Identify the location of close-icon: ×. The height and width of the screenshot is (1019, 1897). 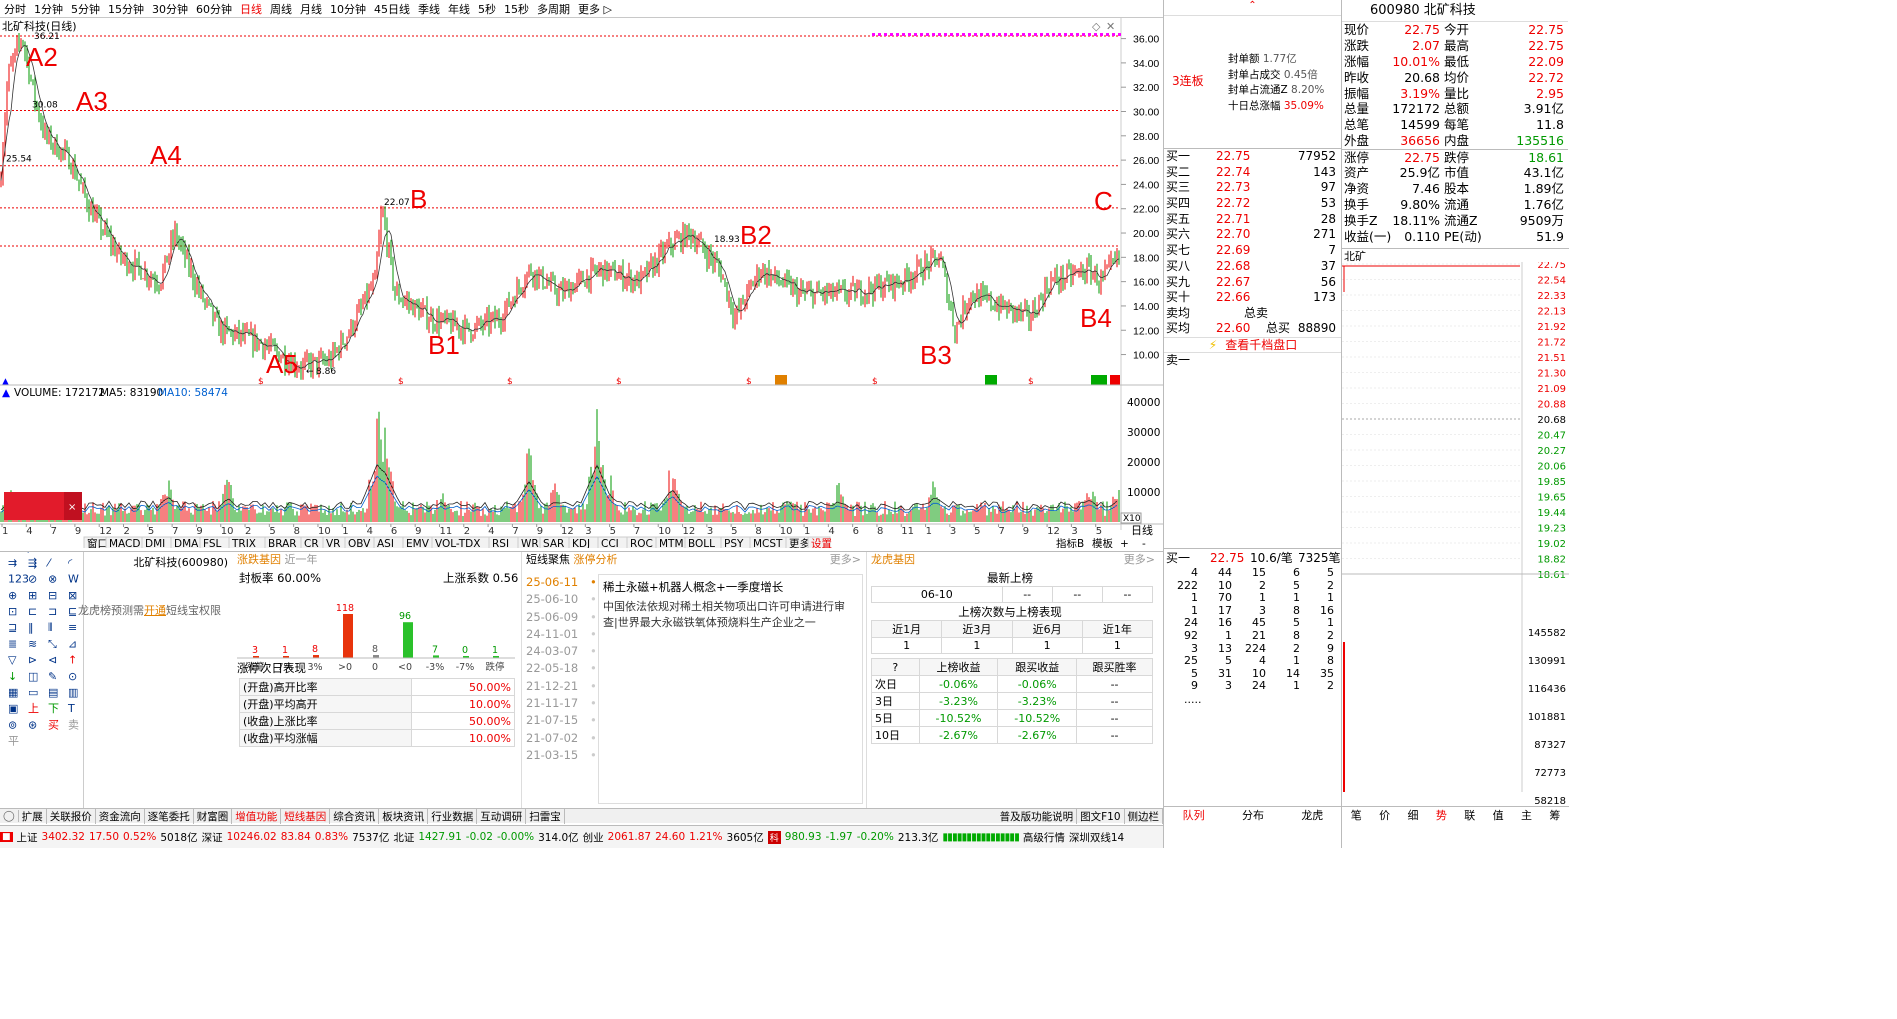
(72, 507).